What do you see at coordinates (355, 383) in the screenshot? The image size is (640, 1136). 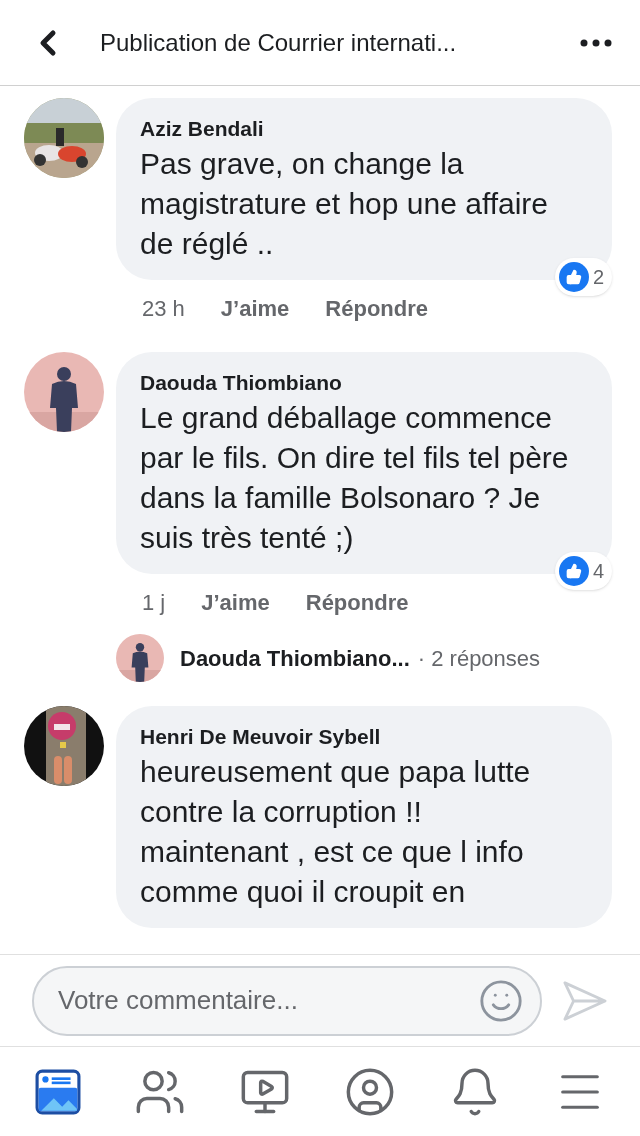 I see `comment-author: Daouda Thiombiano` at bounding box center [355, 383].